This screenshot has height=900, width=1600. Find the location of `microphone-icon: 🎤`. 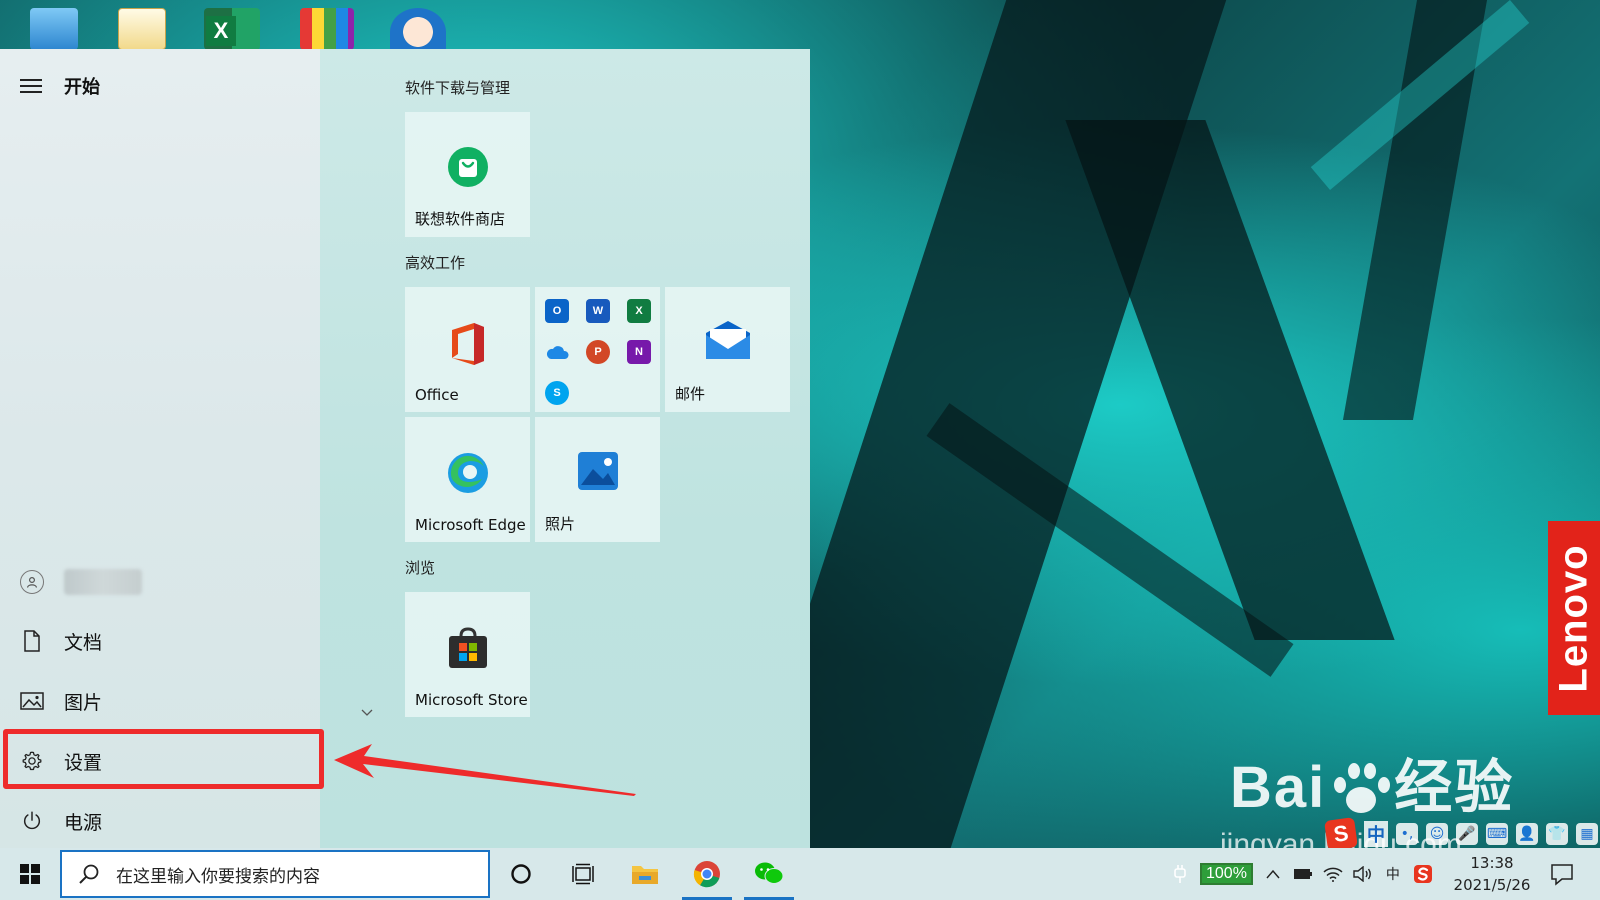

microphone-icon: 🎤 is located at coordinates (1467, 834).